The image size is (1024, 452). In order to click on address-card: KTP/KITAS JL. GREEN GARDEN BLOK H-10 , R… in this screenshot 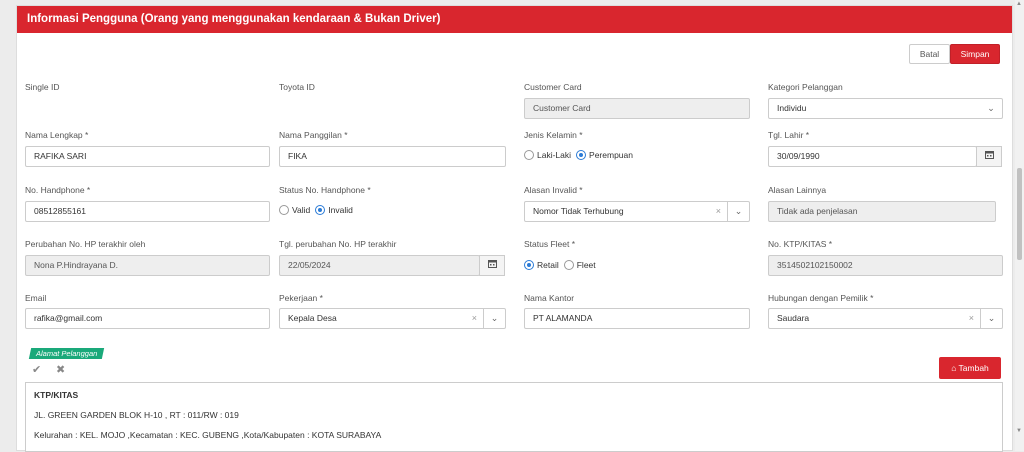, I will do `click(514, 417)`.